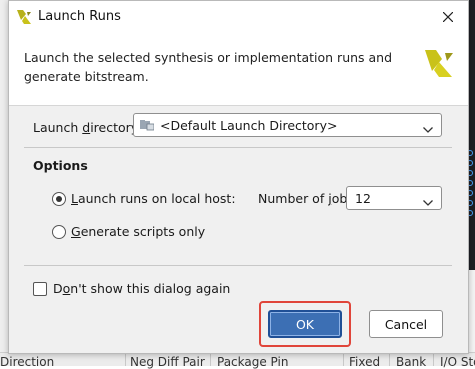  Describe the element at coordinates (252, 362) in the screenshot. I see `column-header: Package Pin` at that location.